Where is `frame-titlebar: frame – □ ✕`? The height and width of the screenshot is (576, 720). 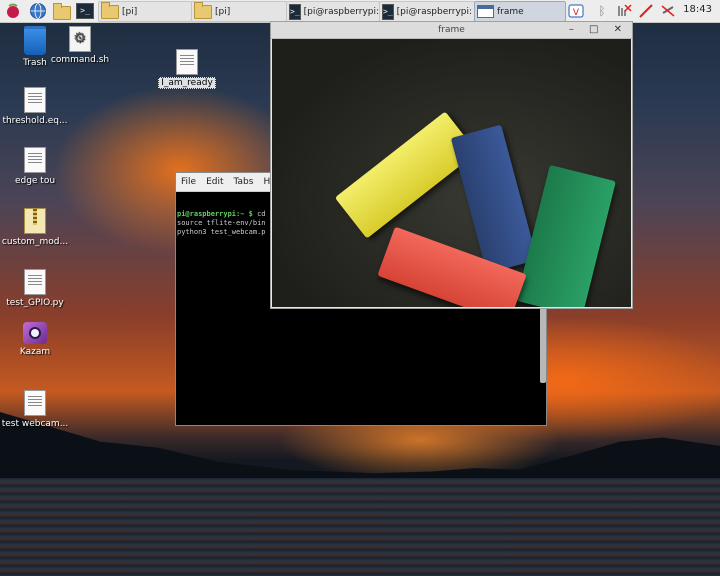
frame-titlebar: frame – □ ✕ is located at coordinates (451, 30).